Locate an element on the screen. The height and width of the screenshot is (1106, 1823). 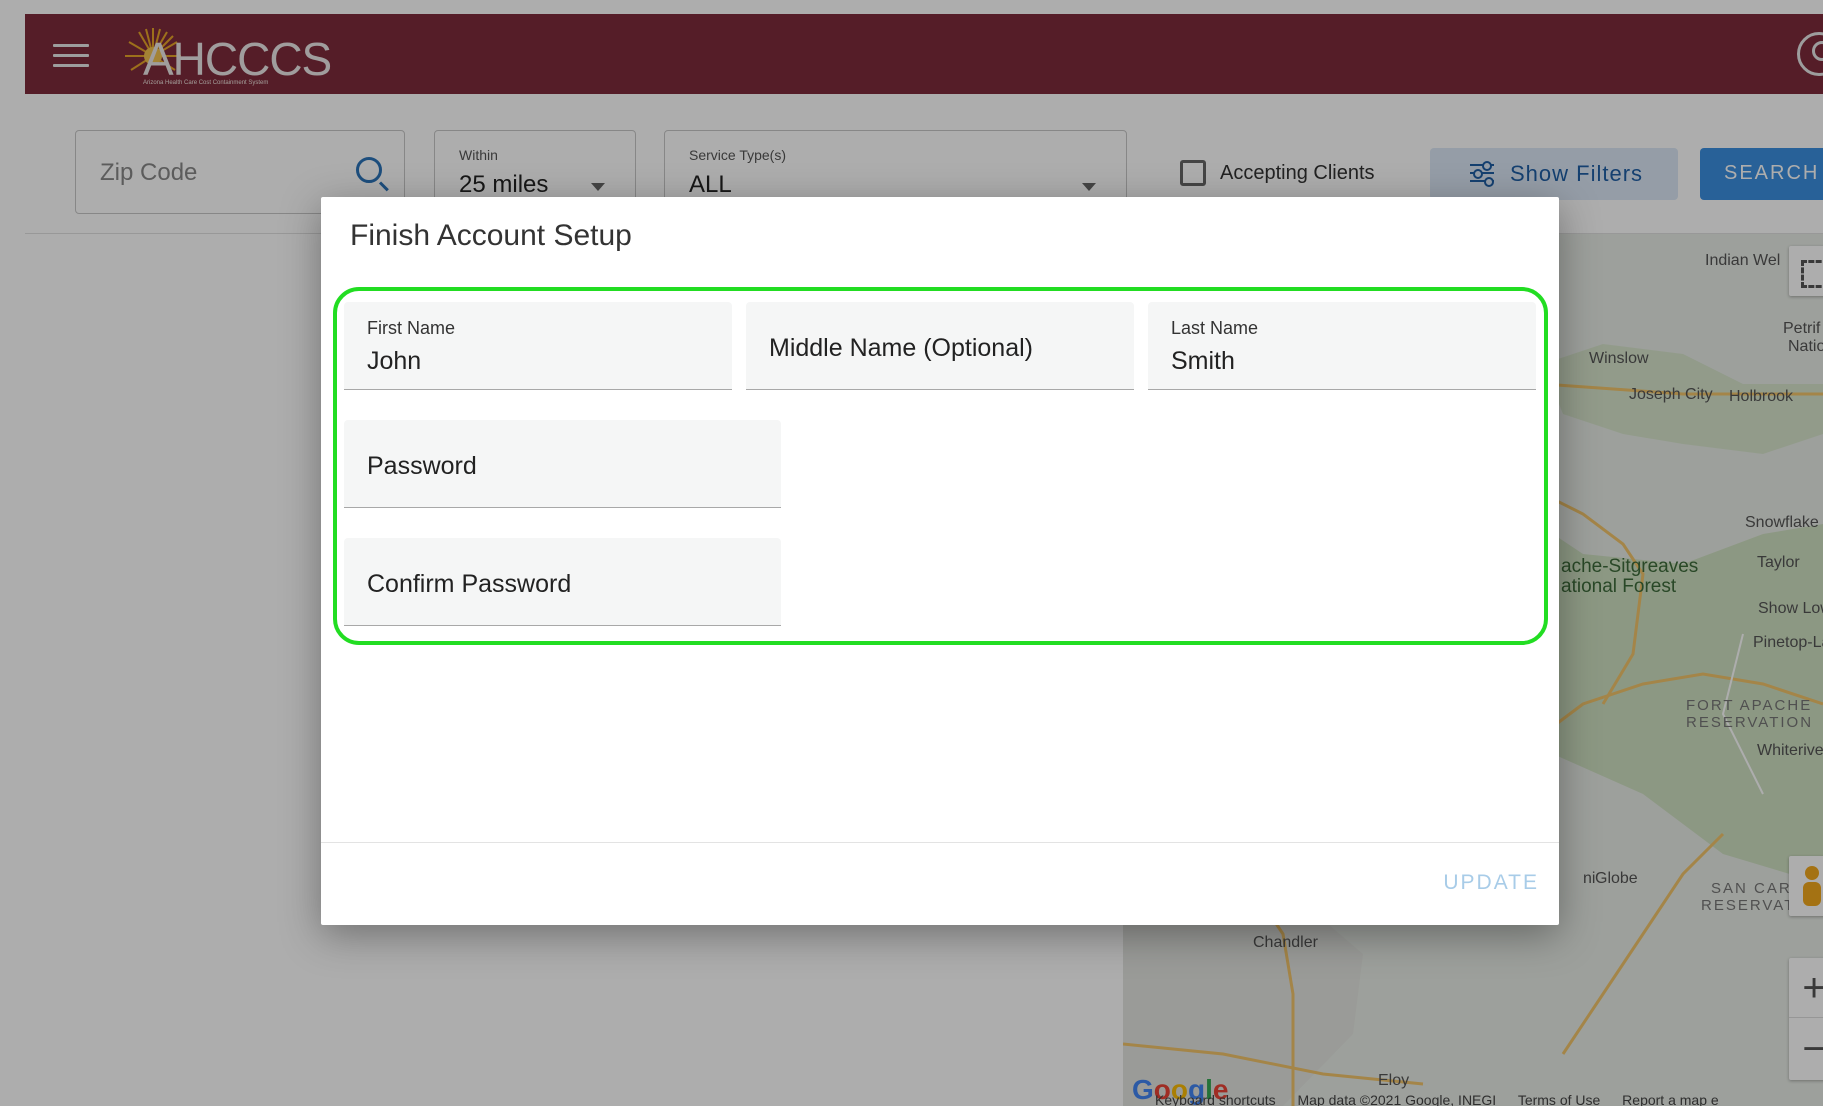
update-button: UPDATE is located at coordinates (1491, 883).